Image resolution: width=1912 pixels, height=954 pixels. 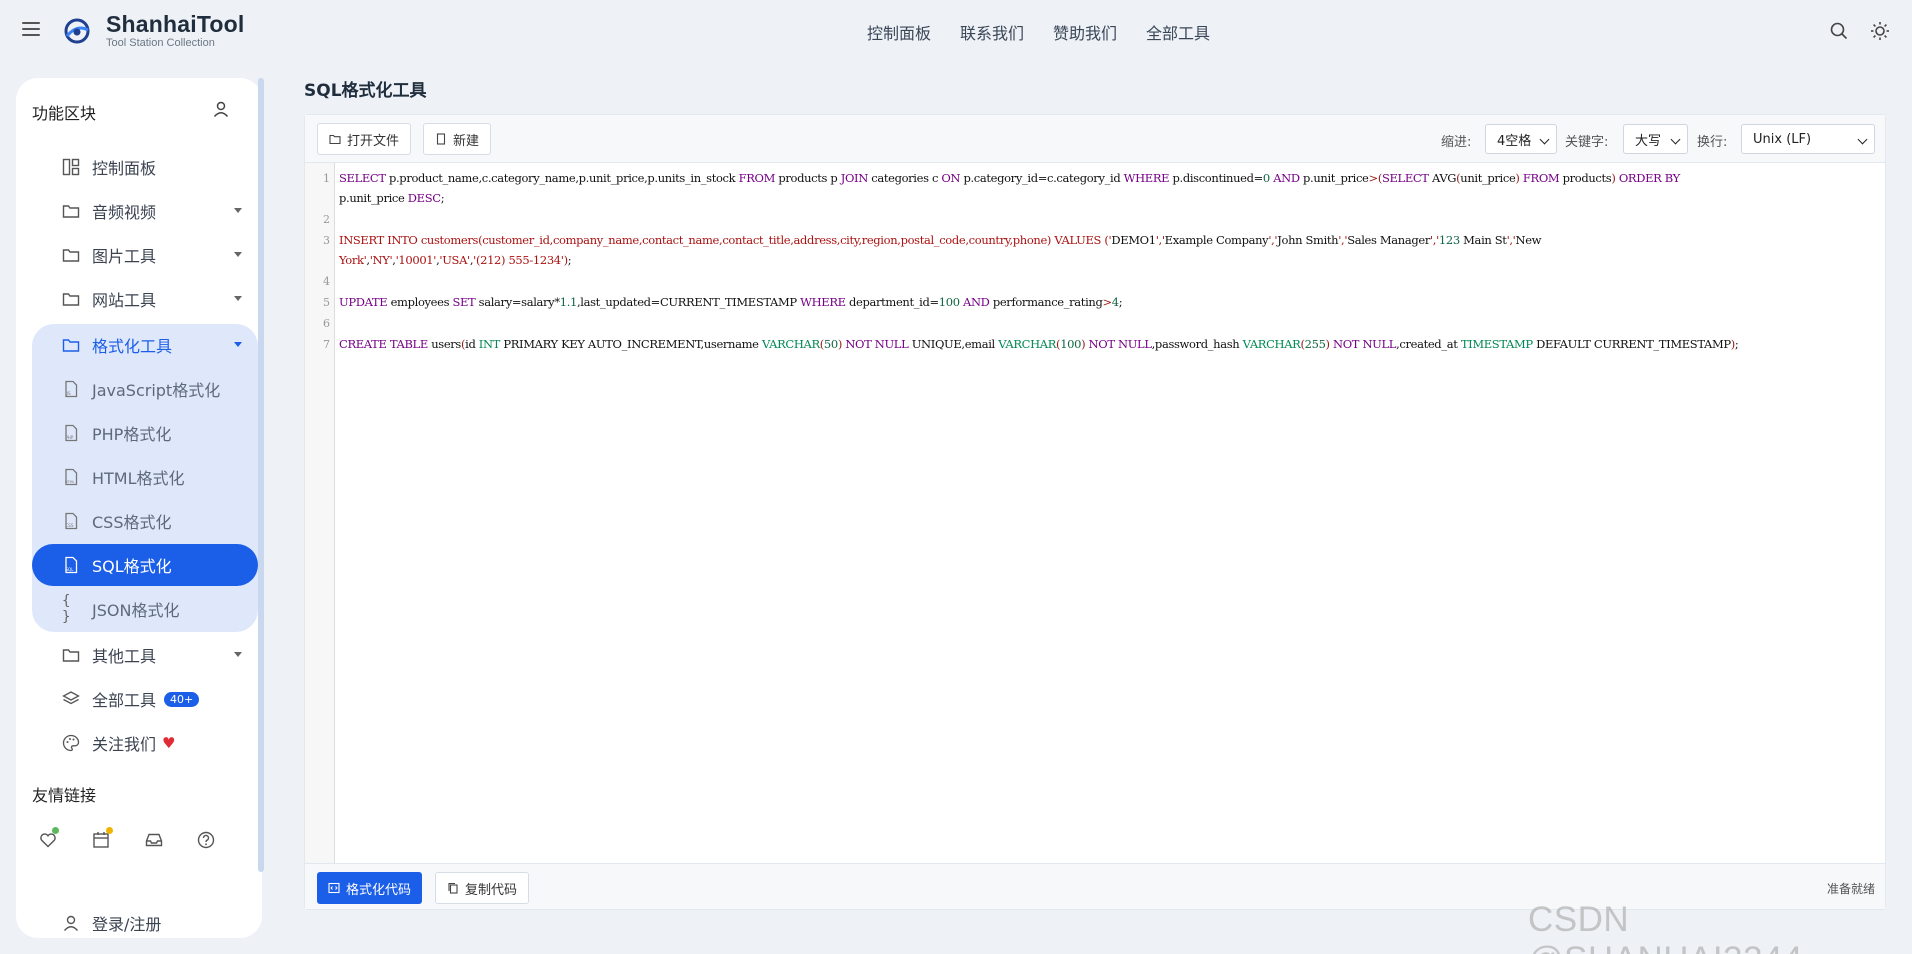 I want to click on file-icon, so click(x=441, y=139).